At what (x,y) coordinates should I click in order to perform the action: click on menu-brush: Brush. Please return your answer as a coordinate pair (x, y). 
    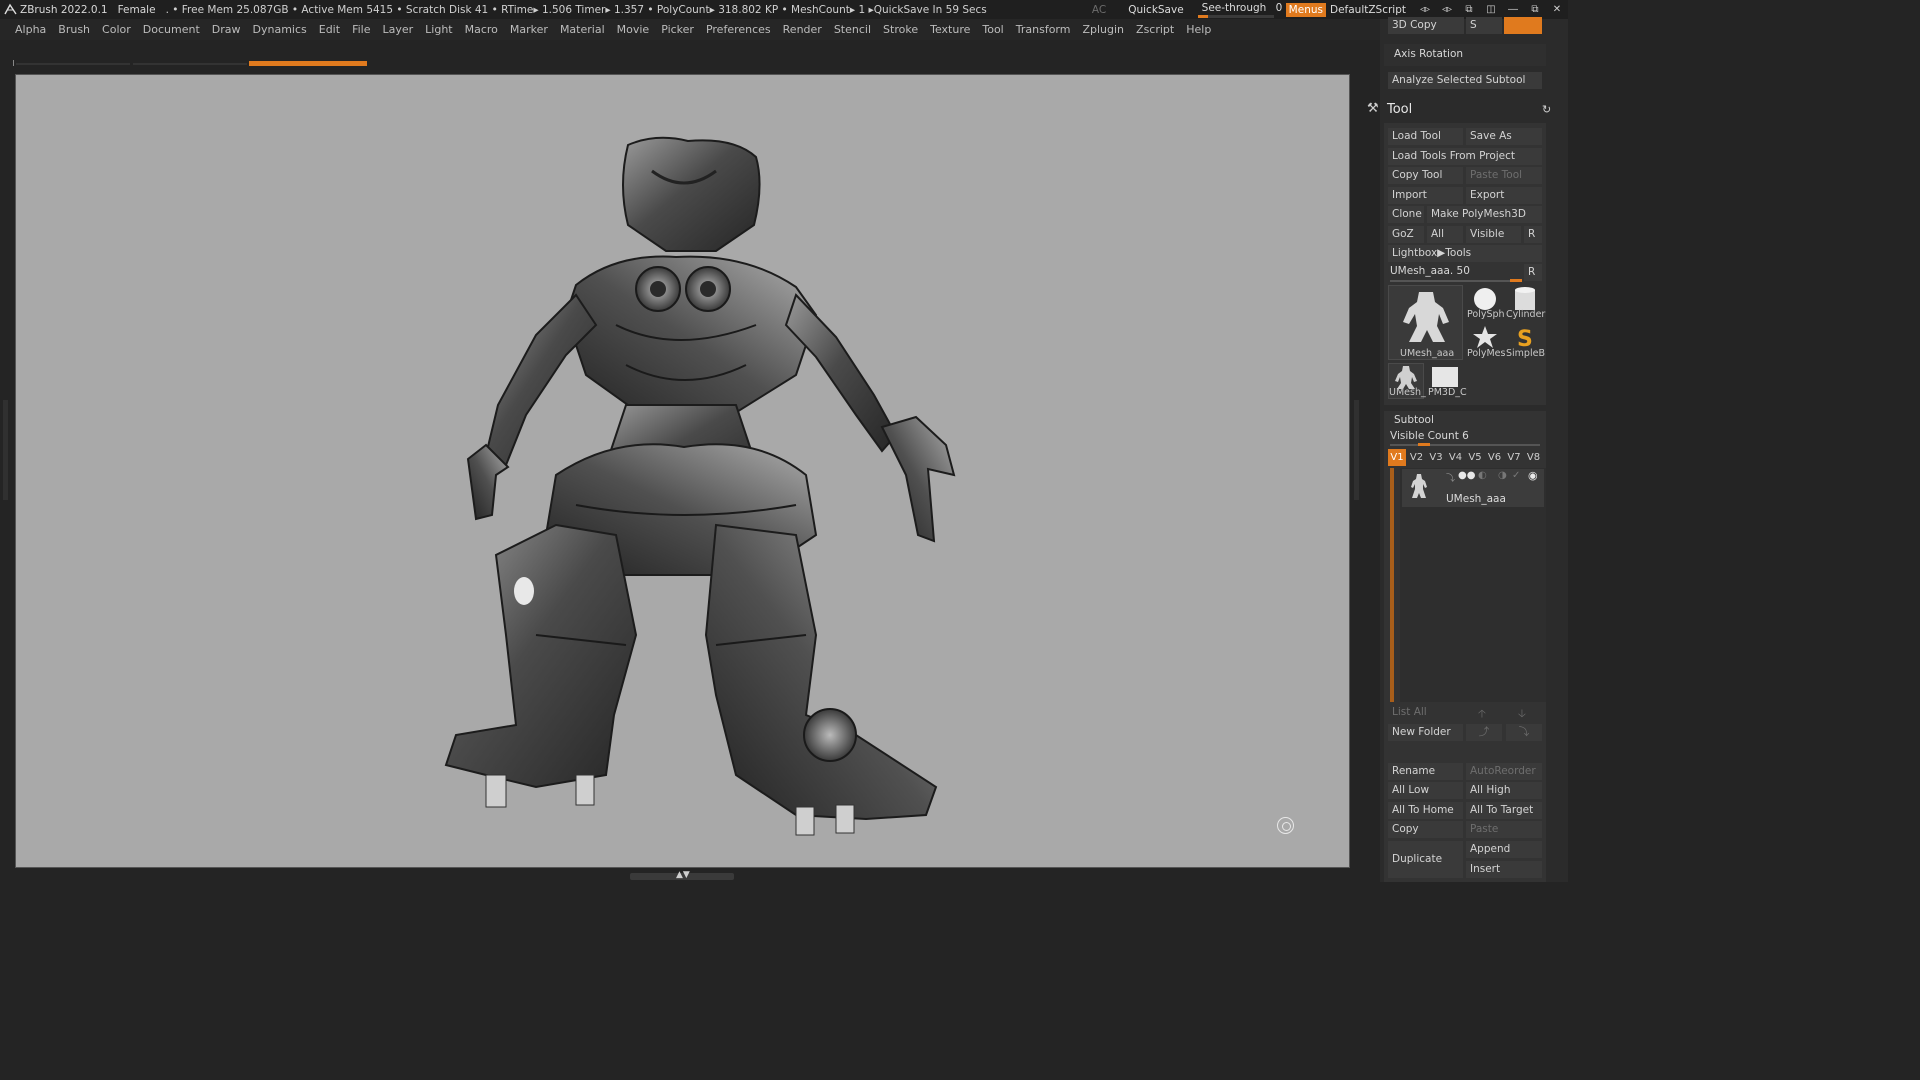
    Looking at the image, I should click on (74, 29).